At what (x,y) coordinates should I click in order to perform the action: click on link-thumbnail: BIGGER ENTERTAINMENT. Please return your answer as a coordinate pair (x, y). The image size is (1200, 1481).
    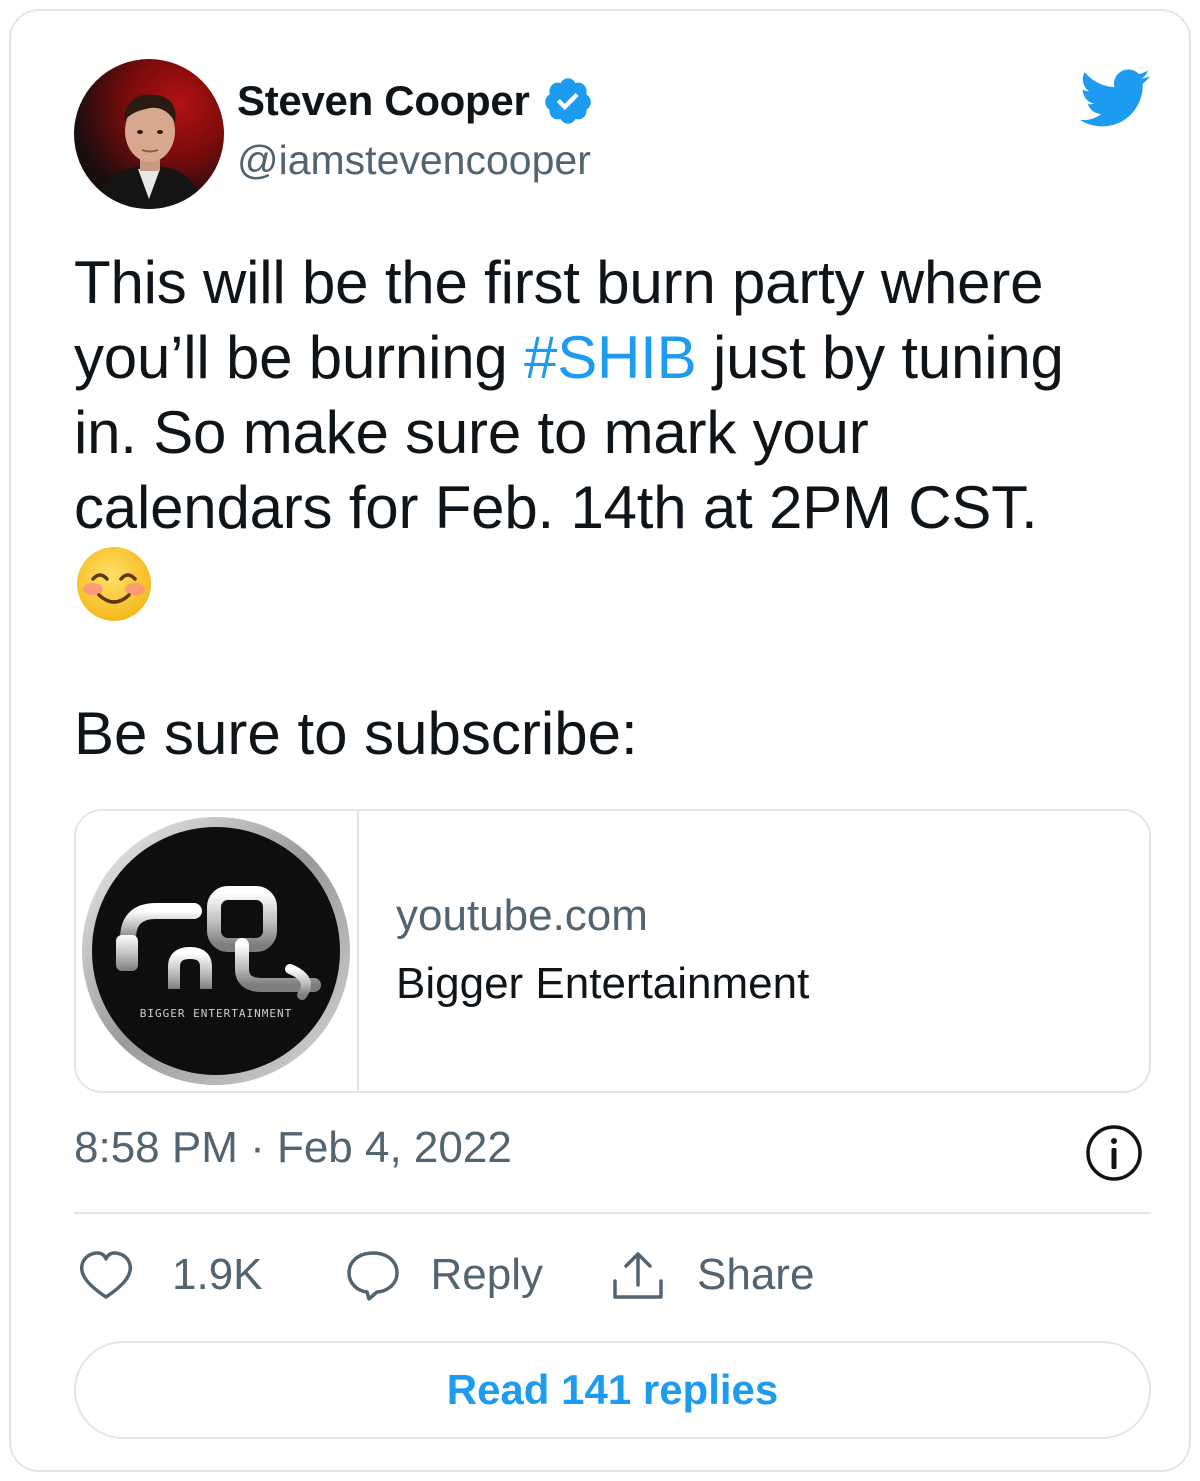
    Looking at the image, I should click on (217, 951).